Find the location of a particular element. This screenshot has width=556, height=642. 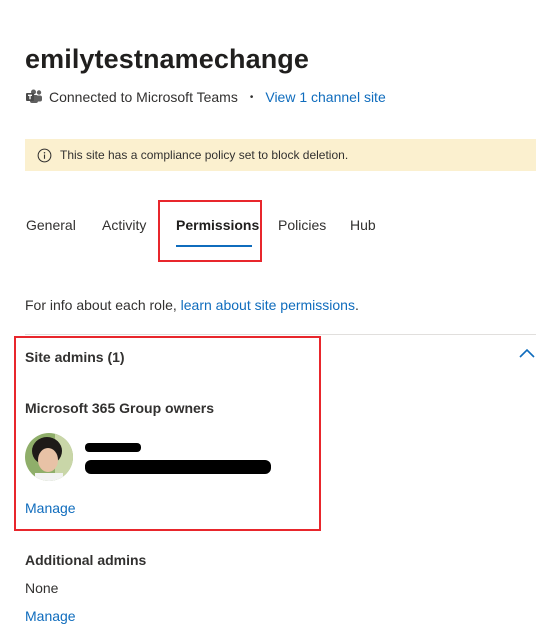

connected-text: Connected to Microsoft Teams is located at coordinates (143, 97).